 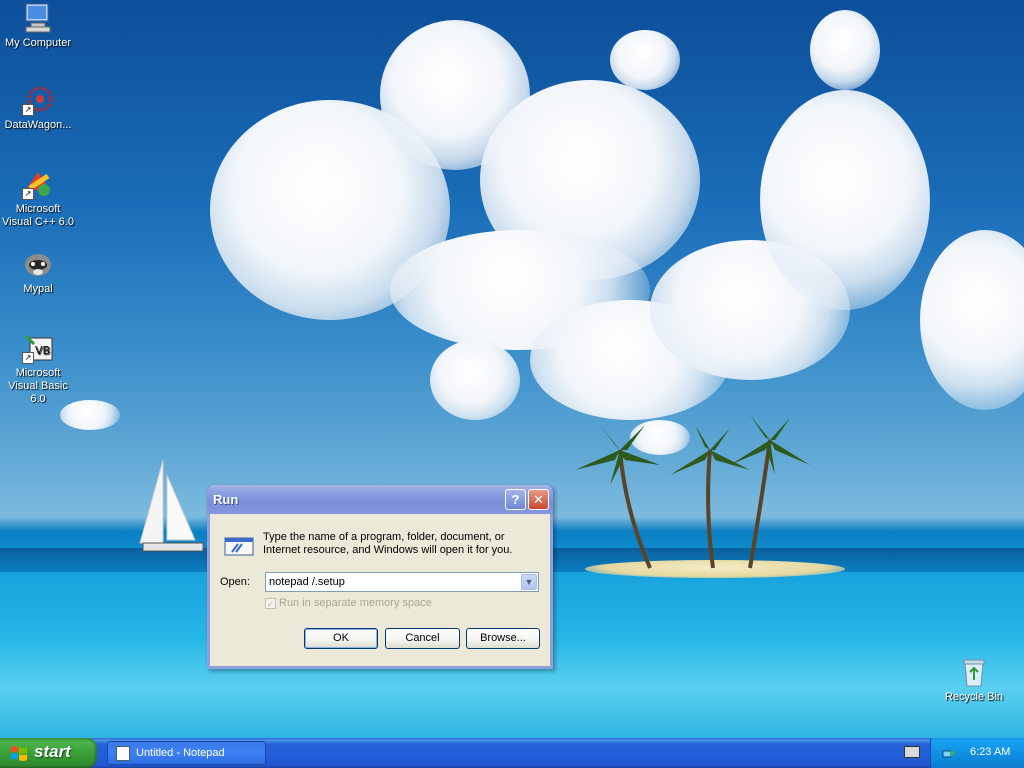 I want to click on taskbar-button-notepad: Untitled - Notepad, so click(x=186, y=753).